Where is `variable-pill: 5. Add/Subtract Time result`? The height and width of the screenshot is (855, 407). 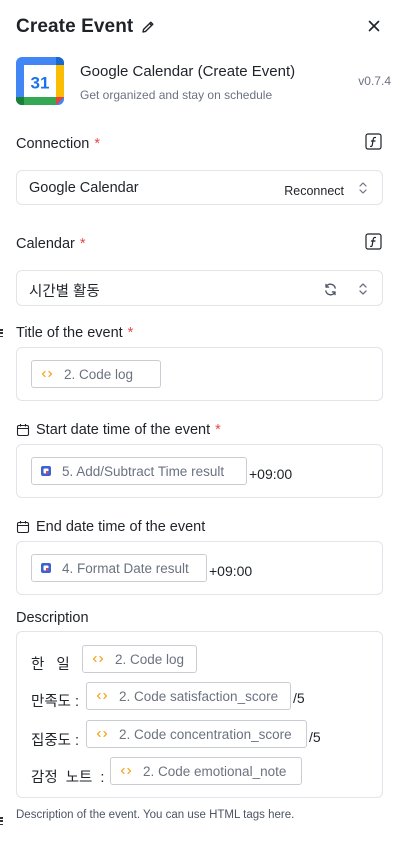
variable-pill: 5. Add/Subtract Time result is located at coordinates (139, 471).